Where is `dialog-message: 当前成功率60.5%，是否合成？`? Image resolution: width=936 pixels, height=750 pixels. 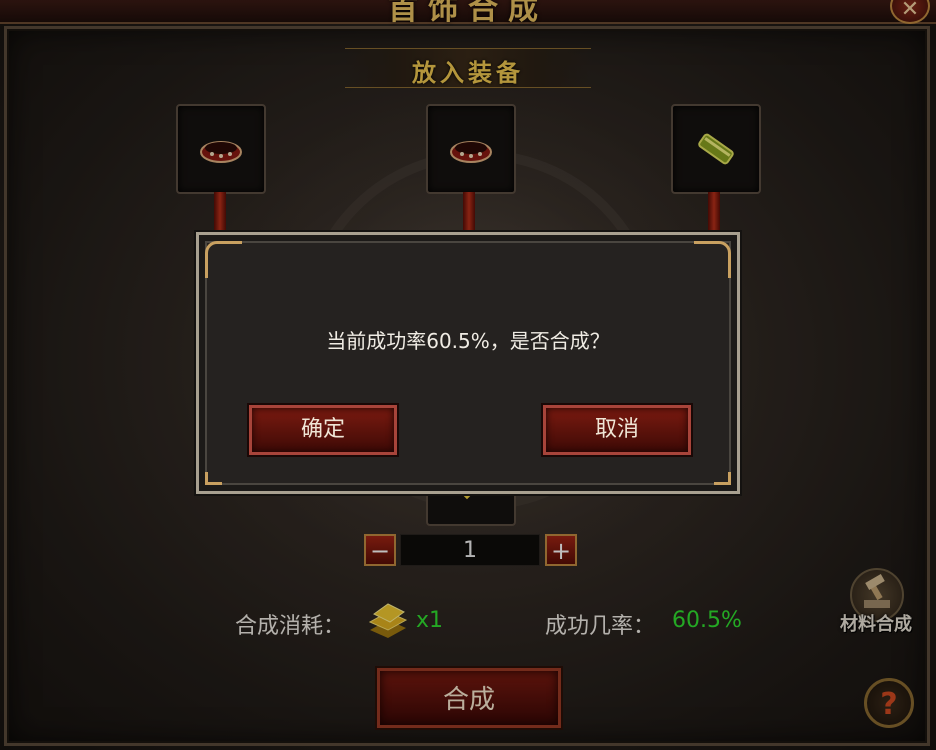
dialog-message: 当前成功率60.5%，是否合成？ is located at coordinates (468, 341).